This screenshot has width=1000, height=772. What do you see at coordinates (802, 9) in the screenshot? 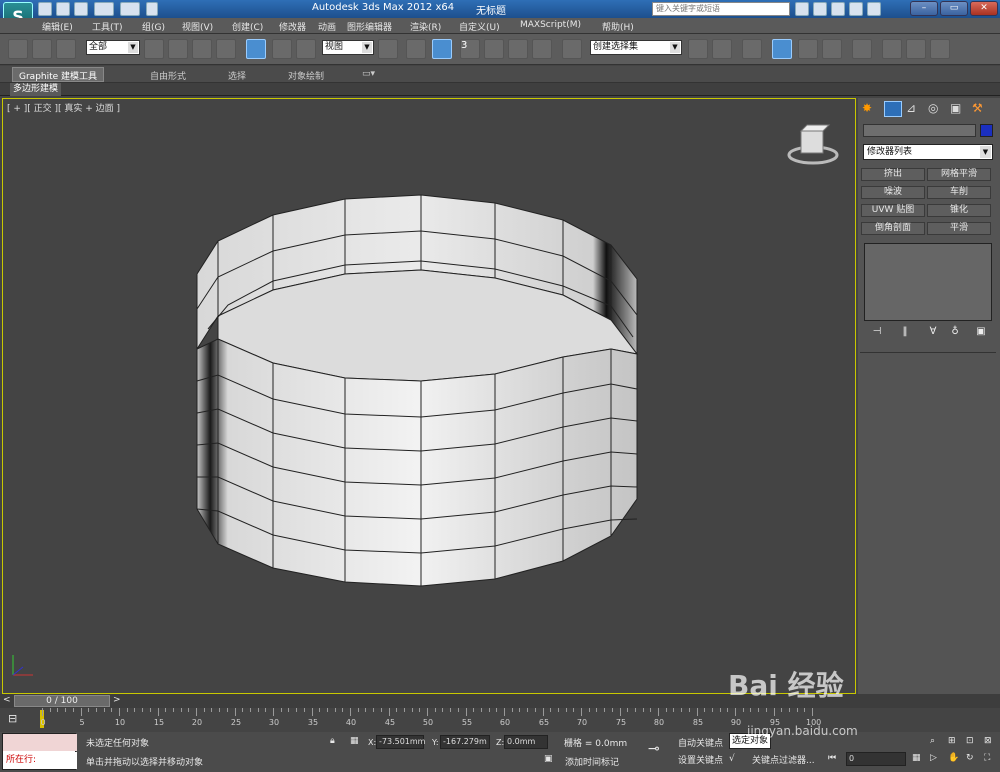
I see `binoculars-icon` at bounding box center [802, 9].